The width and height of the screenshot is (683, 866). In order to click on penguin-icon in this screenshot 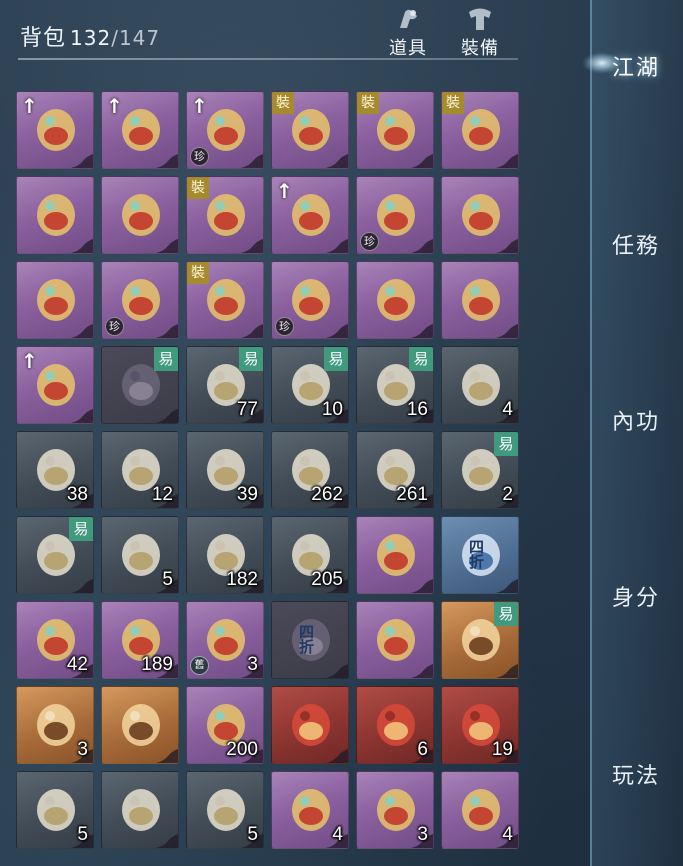, I will do `click(396, 640)`.